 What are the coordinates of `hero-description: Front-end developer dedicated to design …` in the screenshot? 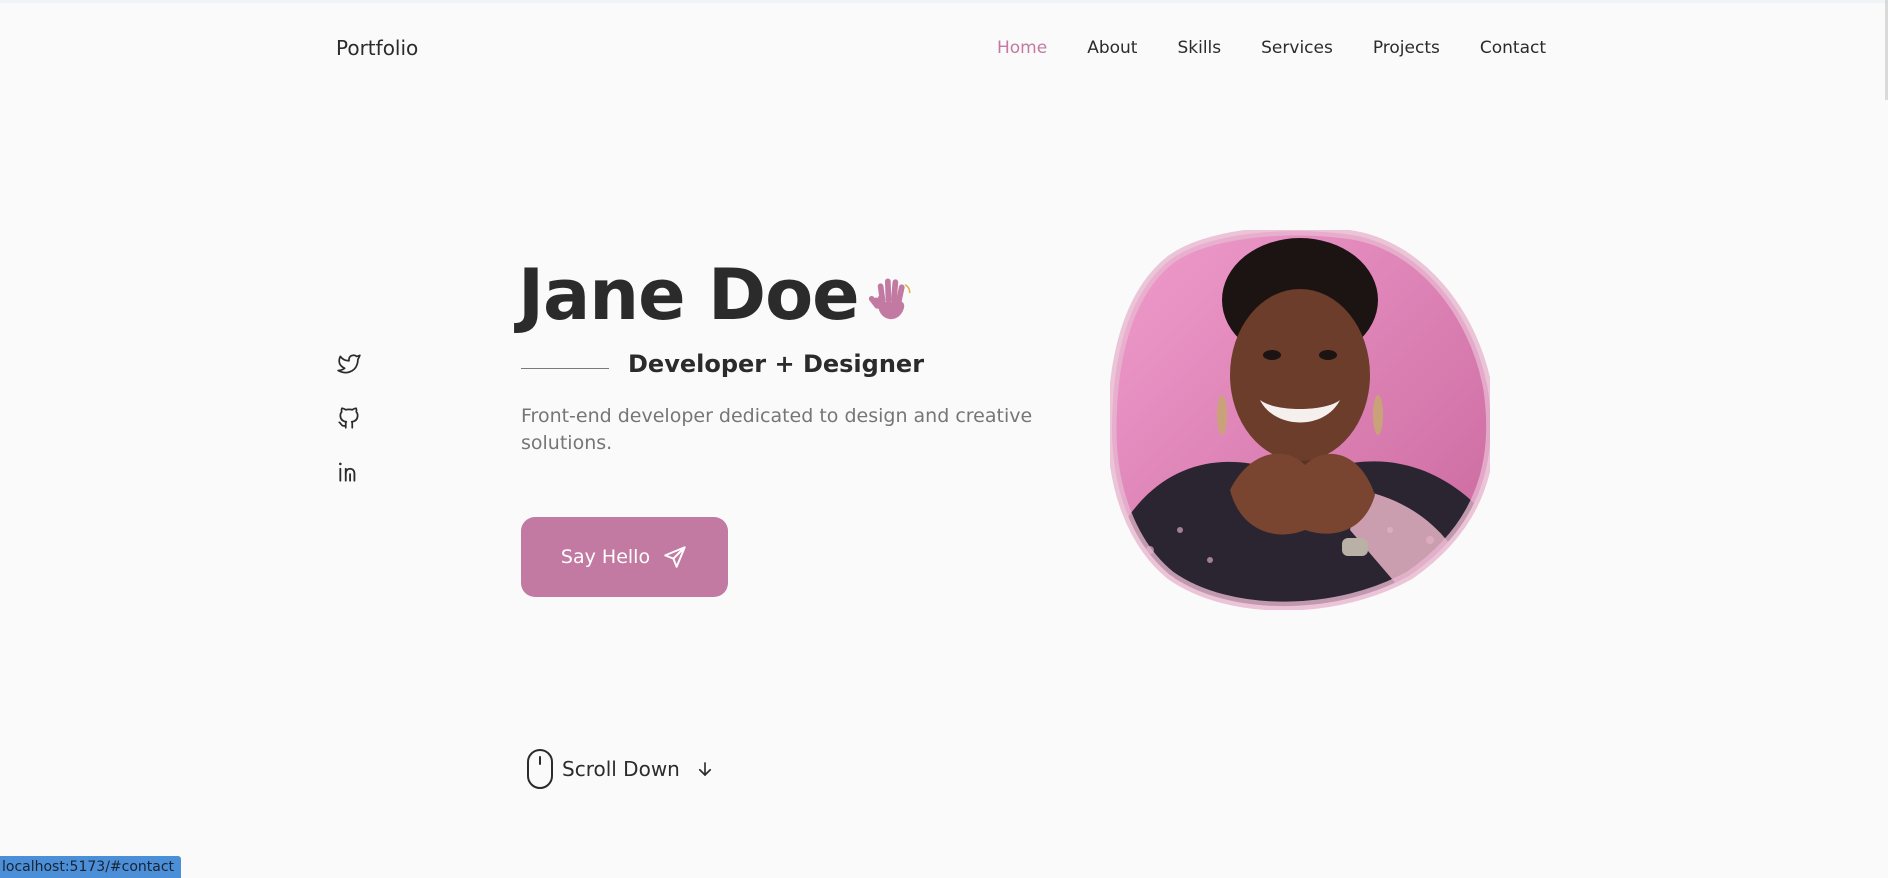 It's located at (777, 429).